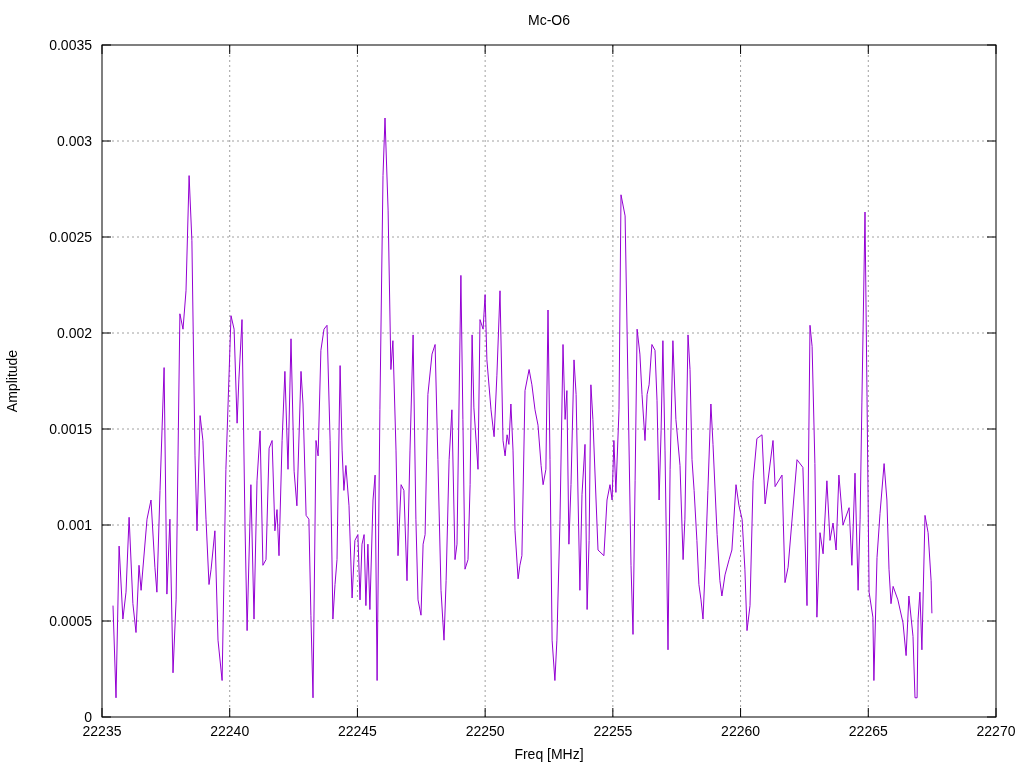 This screenshot has height=768, width=1024. What do you see at coordinates (70, 237) in the screenshot?
I see `y-tick-label: 0.0025` at bounding box center [70, 237].